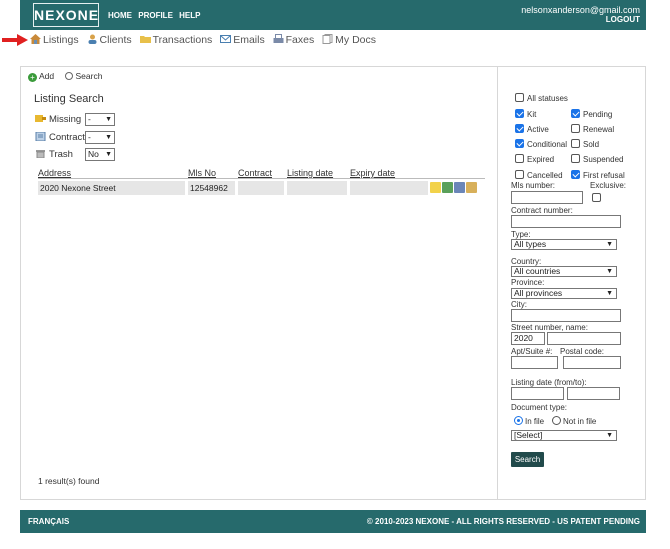  I want to click on status-label: Expired, so click(541, 159).